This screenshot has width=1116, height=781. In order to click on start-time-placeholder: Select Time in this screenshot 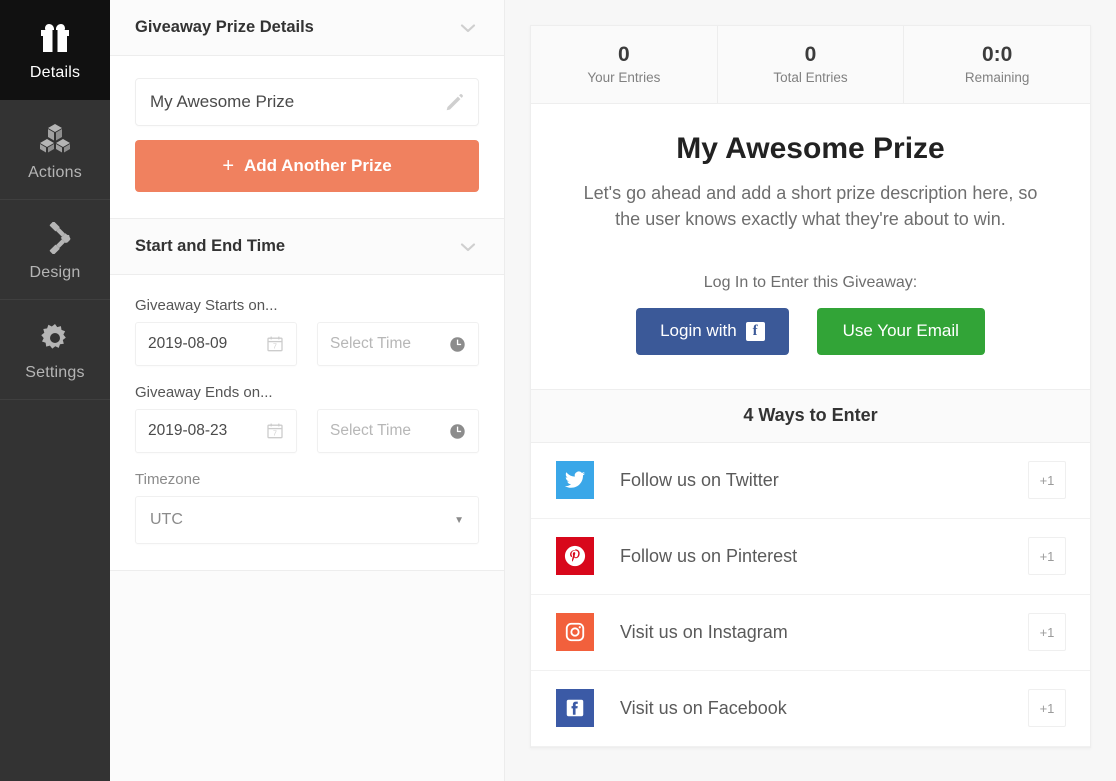, I will do `click(370, 343)`.